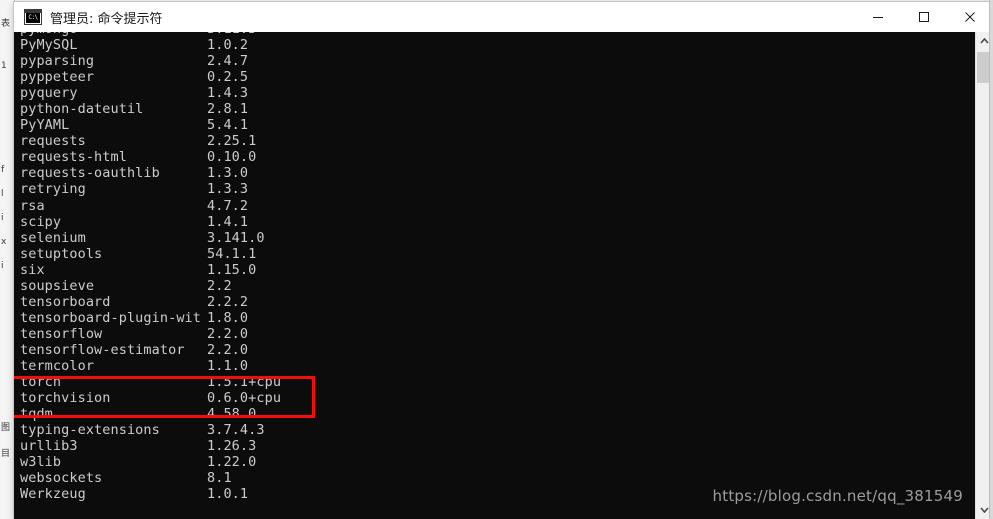 Image resolution: width=993 pixels, height=519 pixels. Describe the element at coordinates (2, 194) in the screenshot. I see `background-text-fragment: l` at that location.